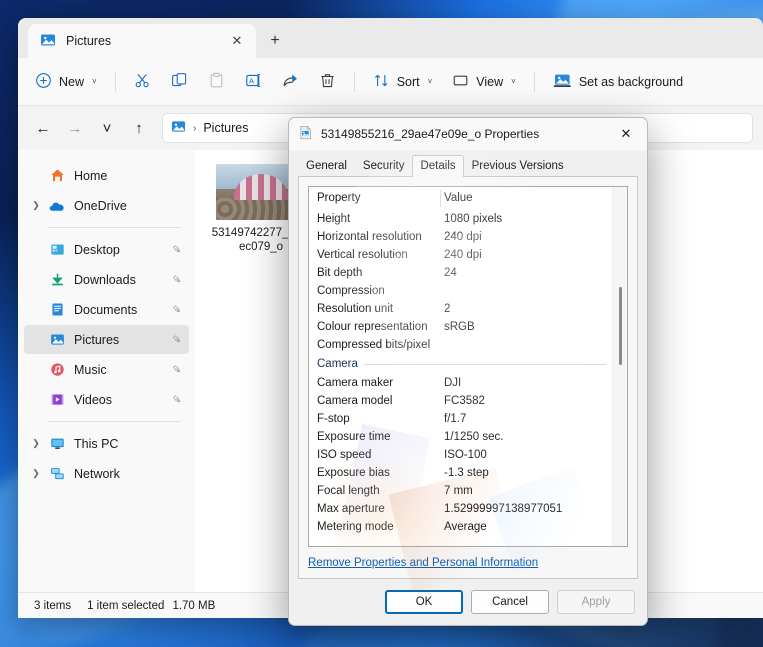  What do you see at coordinates (43, 82) in the screenshot?
I see `plus-circle-icon` at bounding box center [43, 82].